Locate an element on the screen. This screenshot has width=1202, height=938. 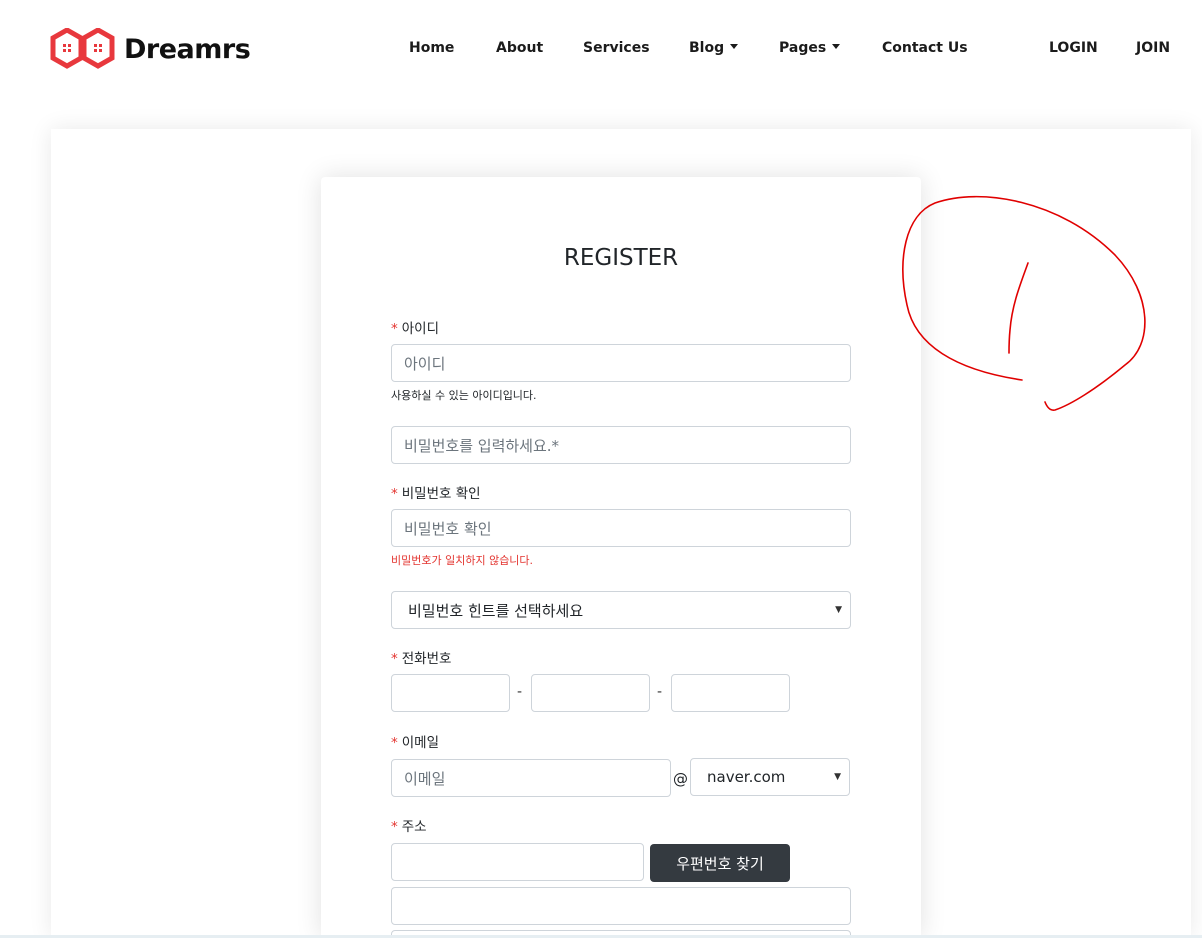
phone-label: * 전화번호 is located at coordinates (421, 657).